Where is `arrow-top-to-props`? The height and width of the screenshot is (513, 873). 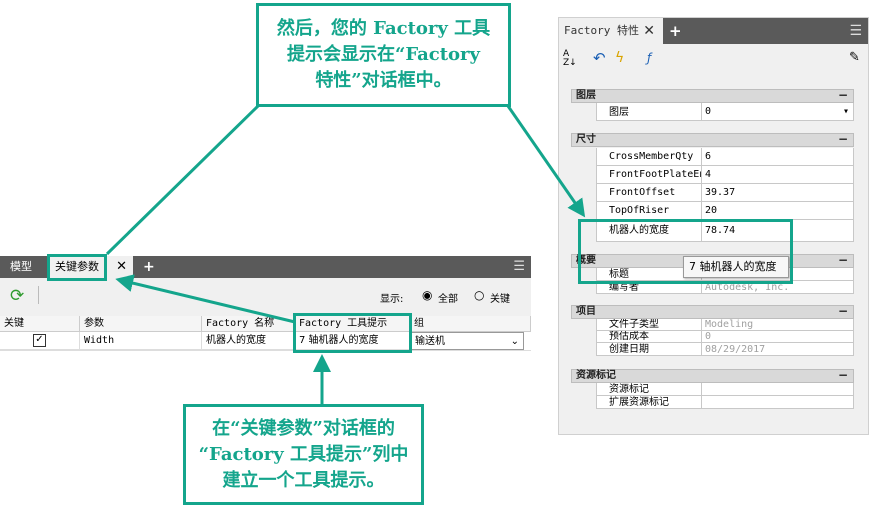 arrow-top-to-props is located at coordinates (546, 161).